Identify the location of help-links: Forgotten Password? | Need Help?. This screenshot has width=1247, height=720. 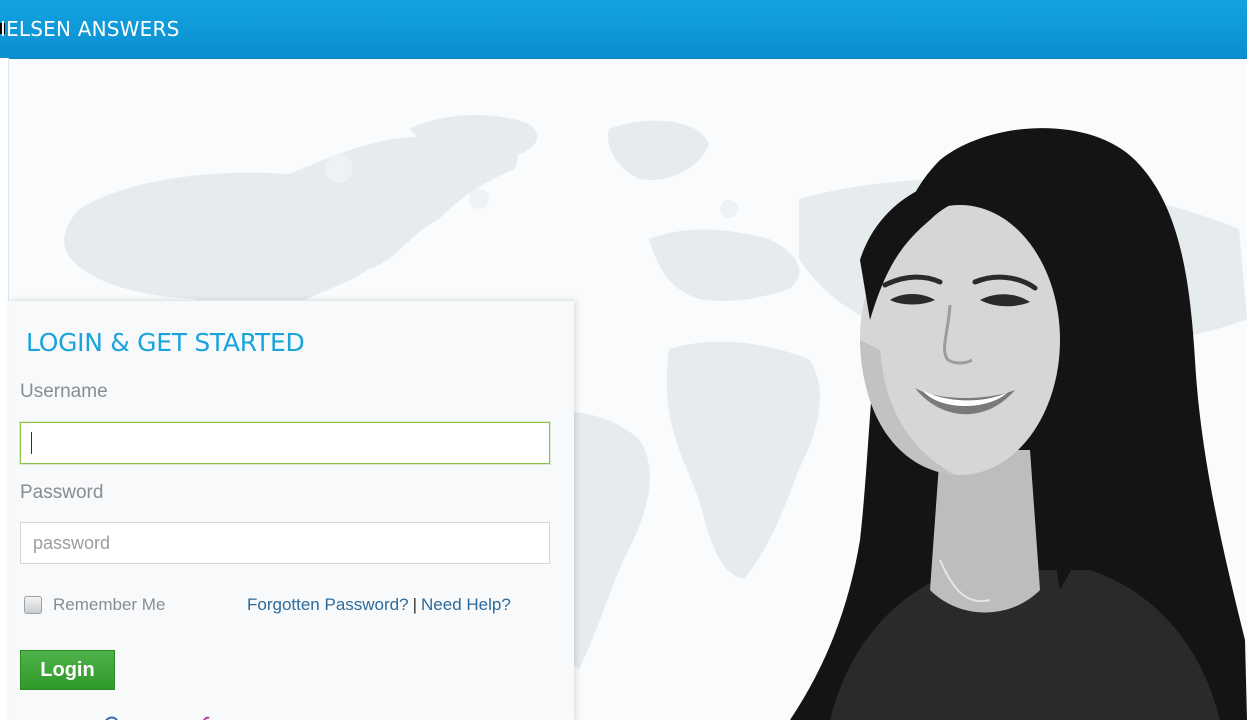
(379, 605).